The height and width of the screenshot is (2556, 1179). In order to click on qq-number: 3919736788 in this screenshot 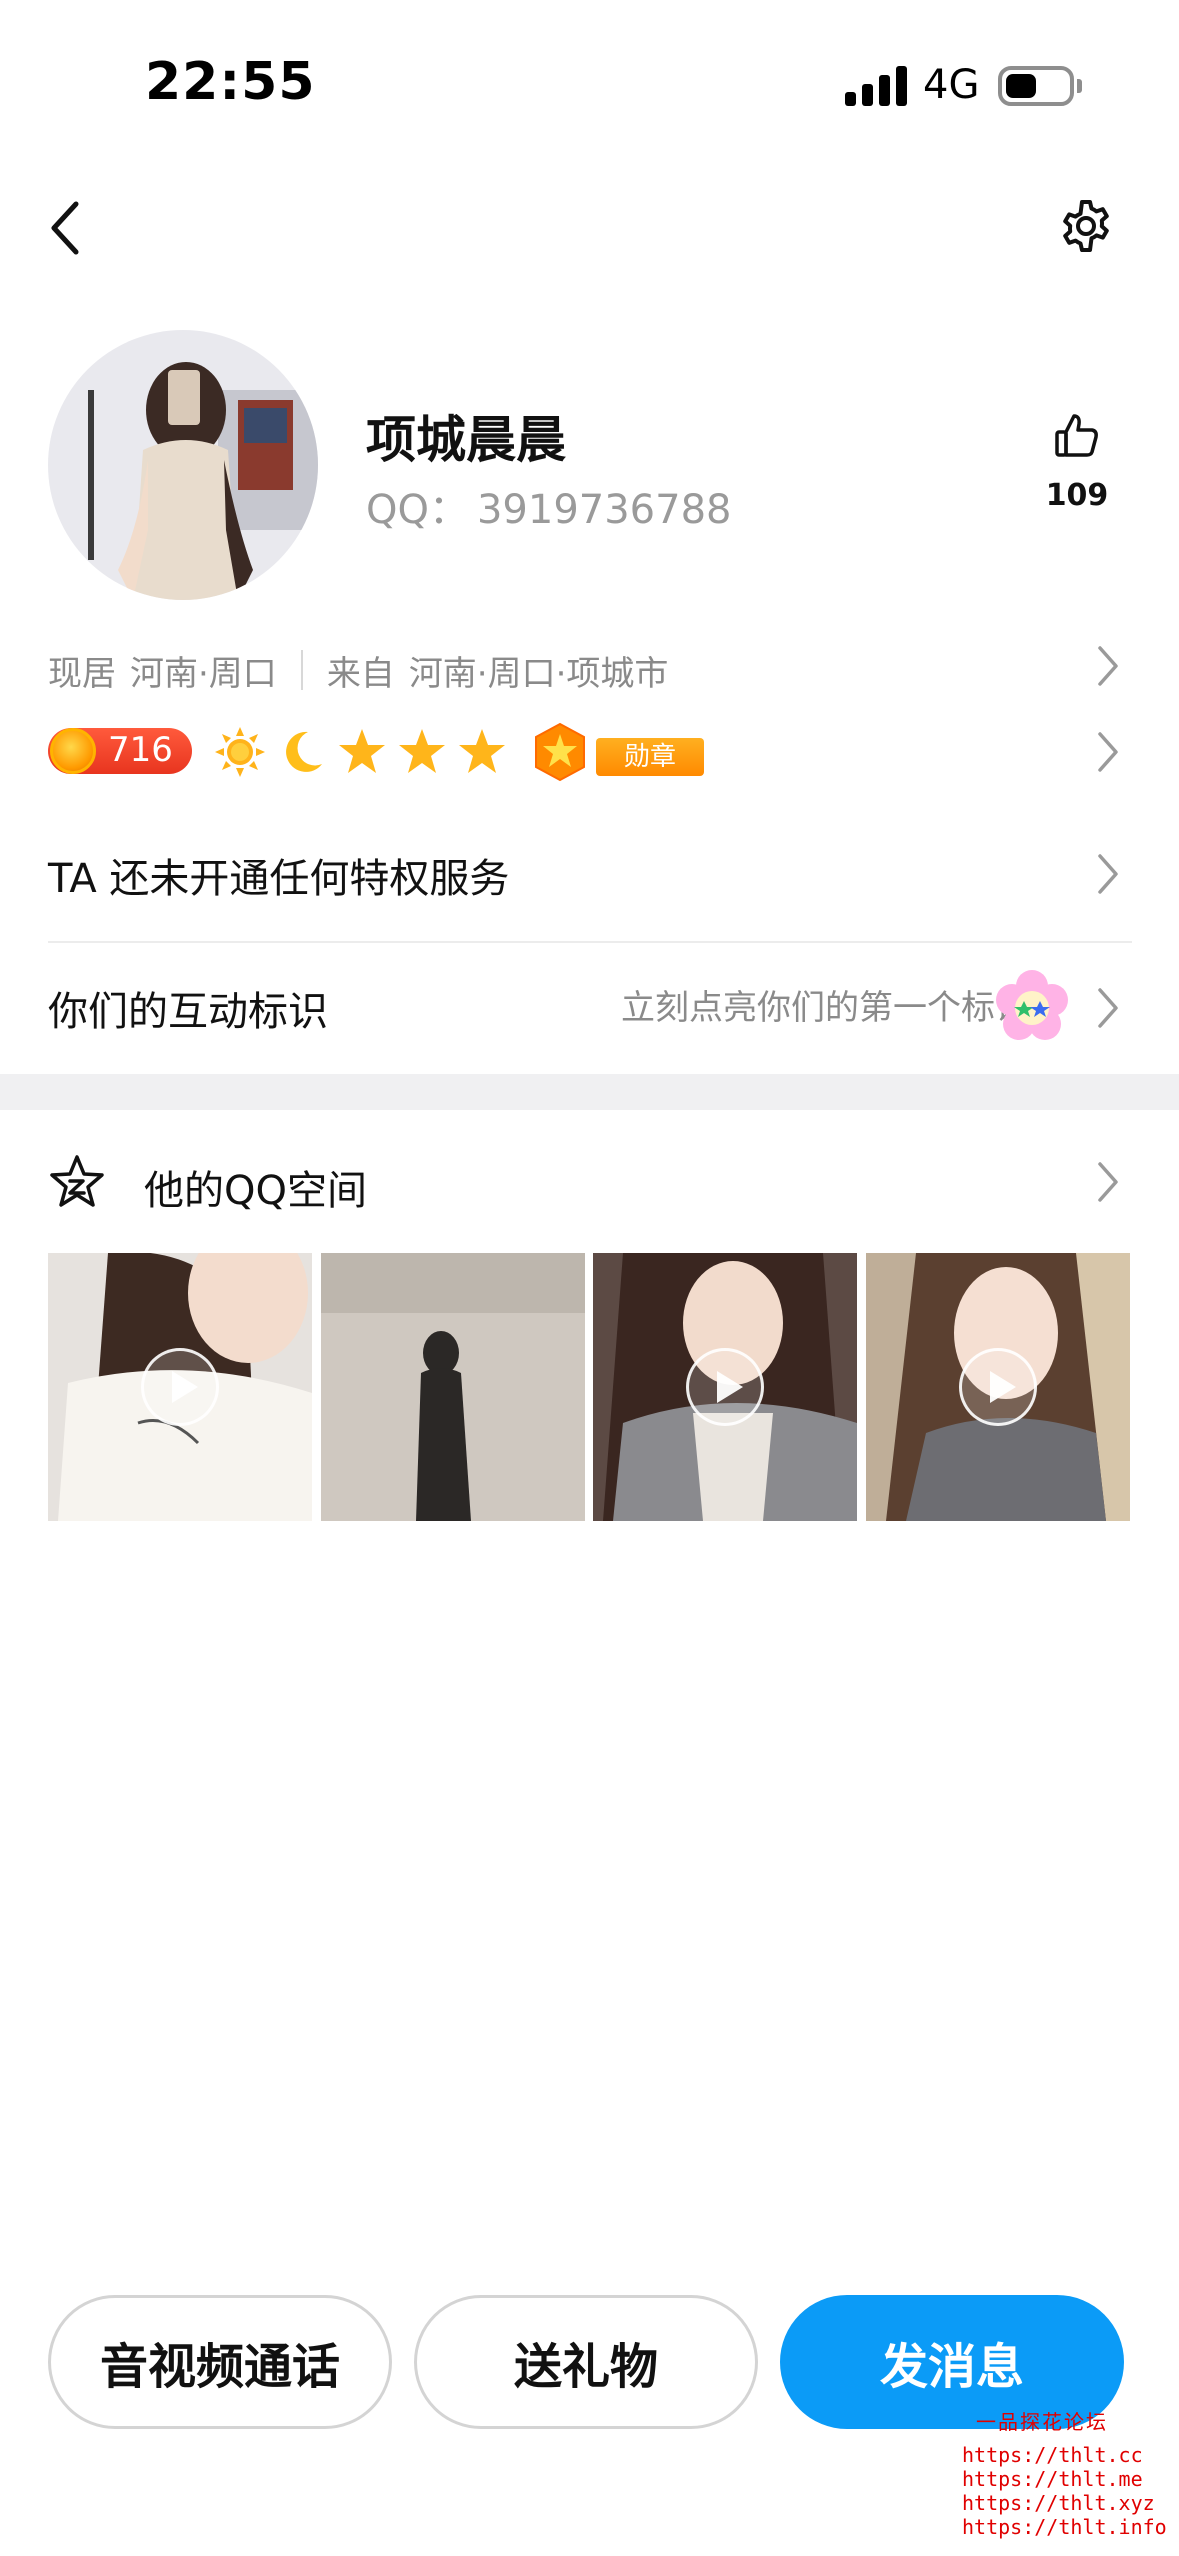, I will do `click(604, 510)`.